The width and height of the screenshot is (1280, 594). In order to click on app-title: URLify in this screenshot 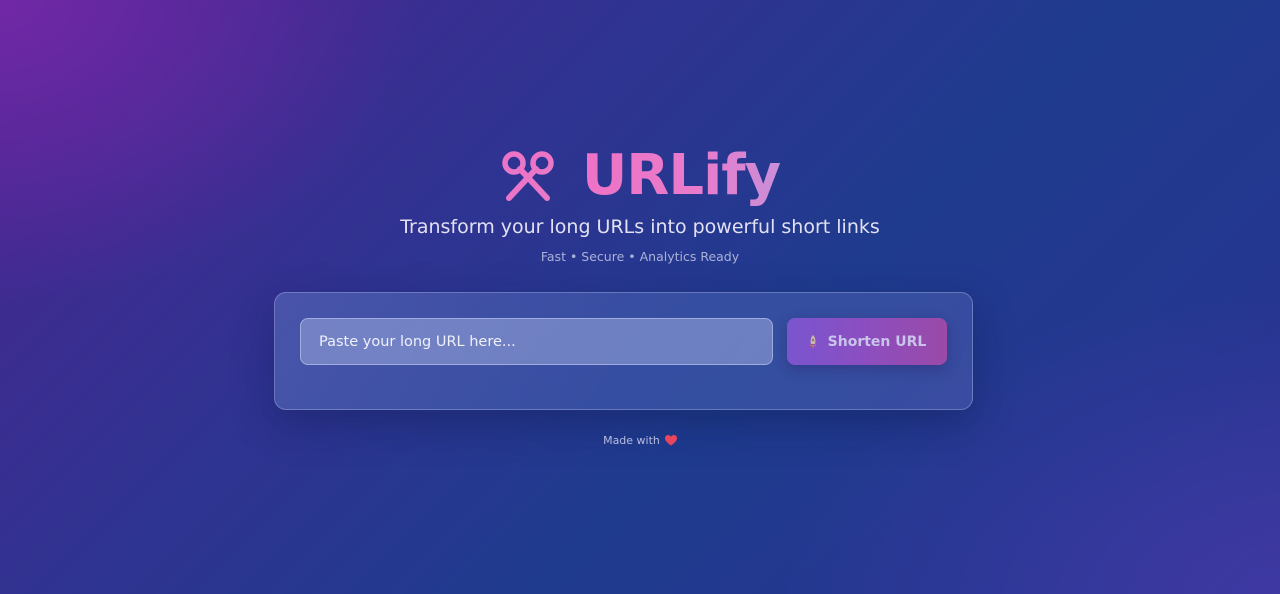, I will do `click(681, 176)`.